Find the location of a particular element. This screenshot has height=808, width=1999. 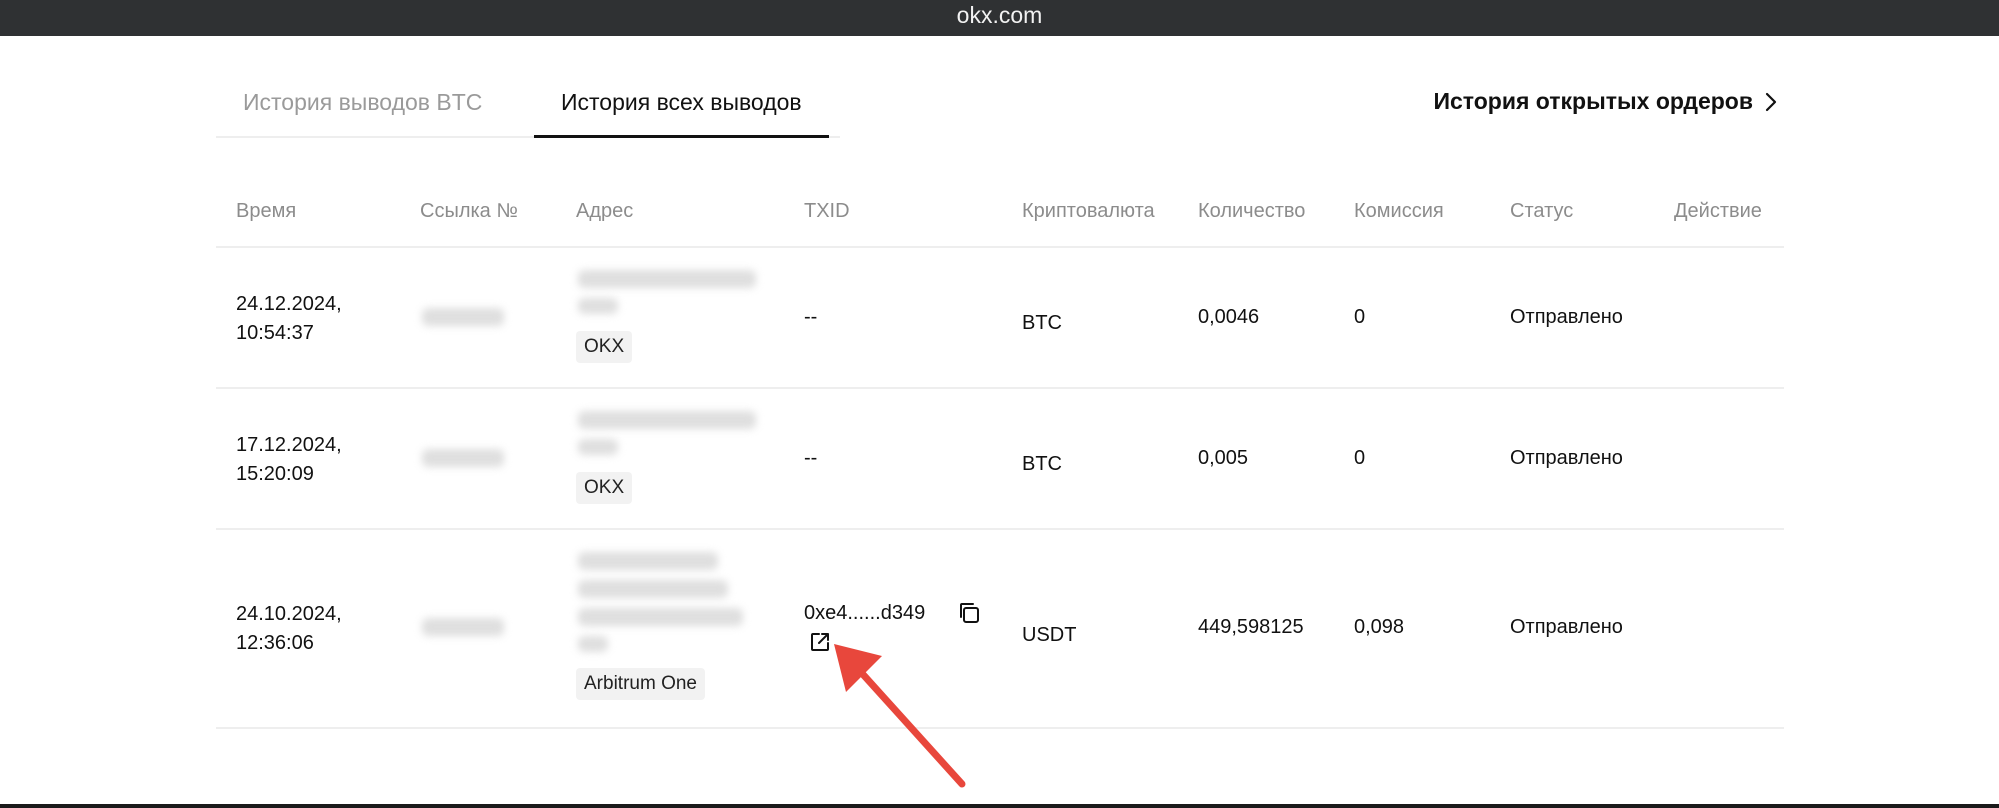

open-orders-label: История открытых ордеров is located at coordinates (1593, 101).